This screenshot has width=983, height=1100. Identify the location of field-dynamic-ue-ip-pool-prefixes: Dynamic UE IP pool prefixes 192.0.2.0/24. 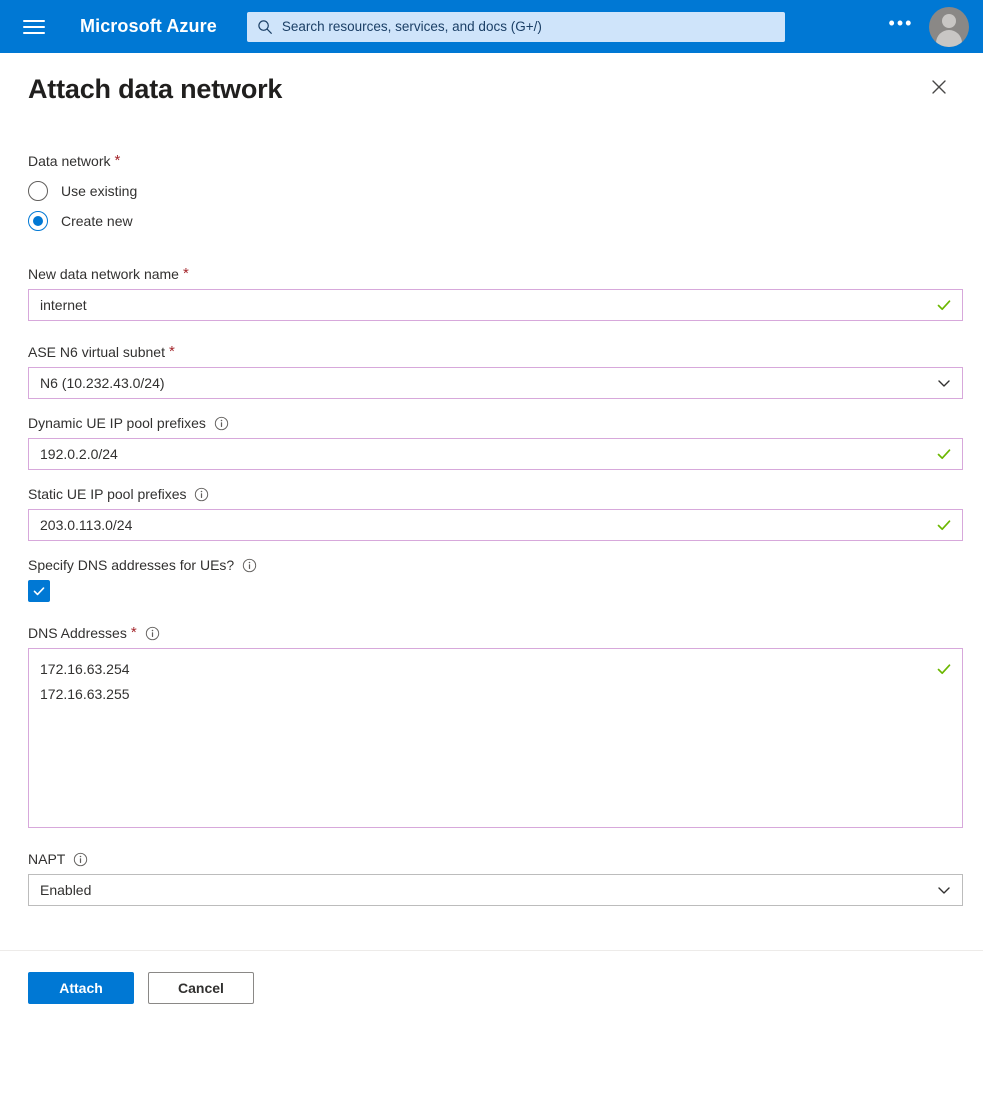
(495, 441).